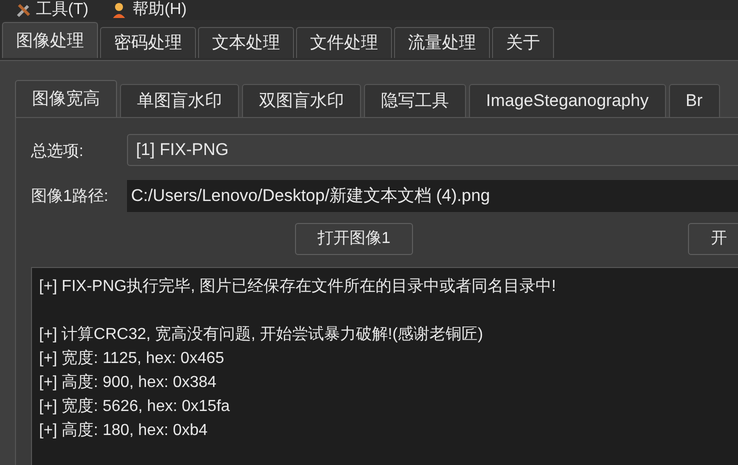 The height and width of the screenshot is (465, 738). What do you see at coordinates (344, 42) in the screenshot?
I see `main-tab: 文件处理` at bounding box center [344, 42].